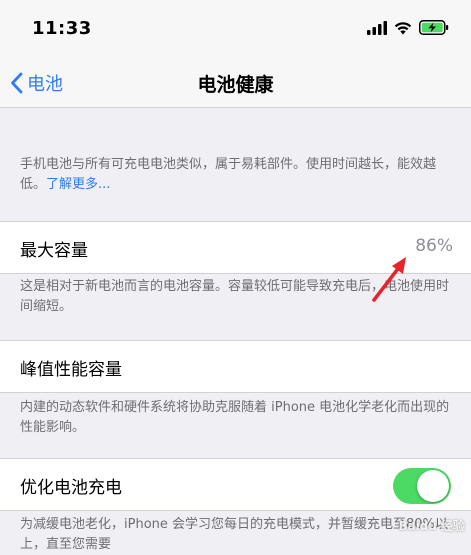 This screenshot has height=555, width=471. I want to click on optimized-charging-label: 优化电池充电, so click(71, 485).